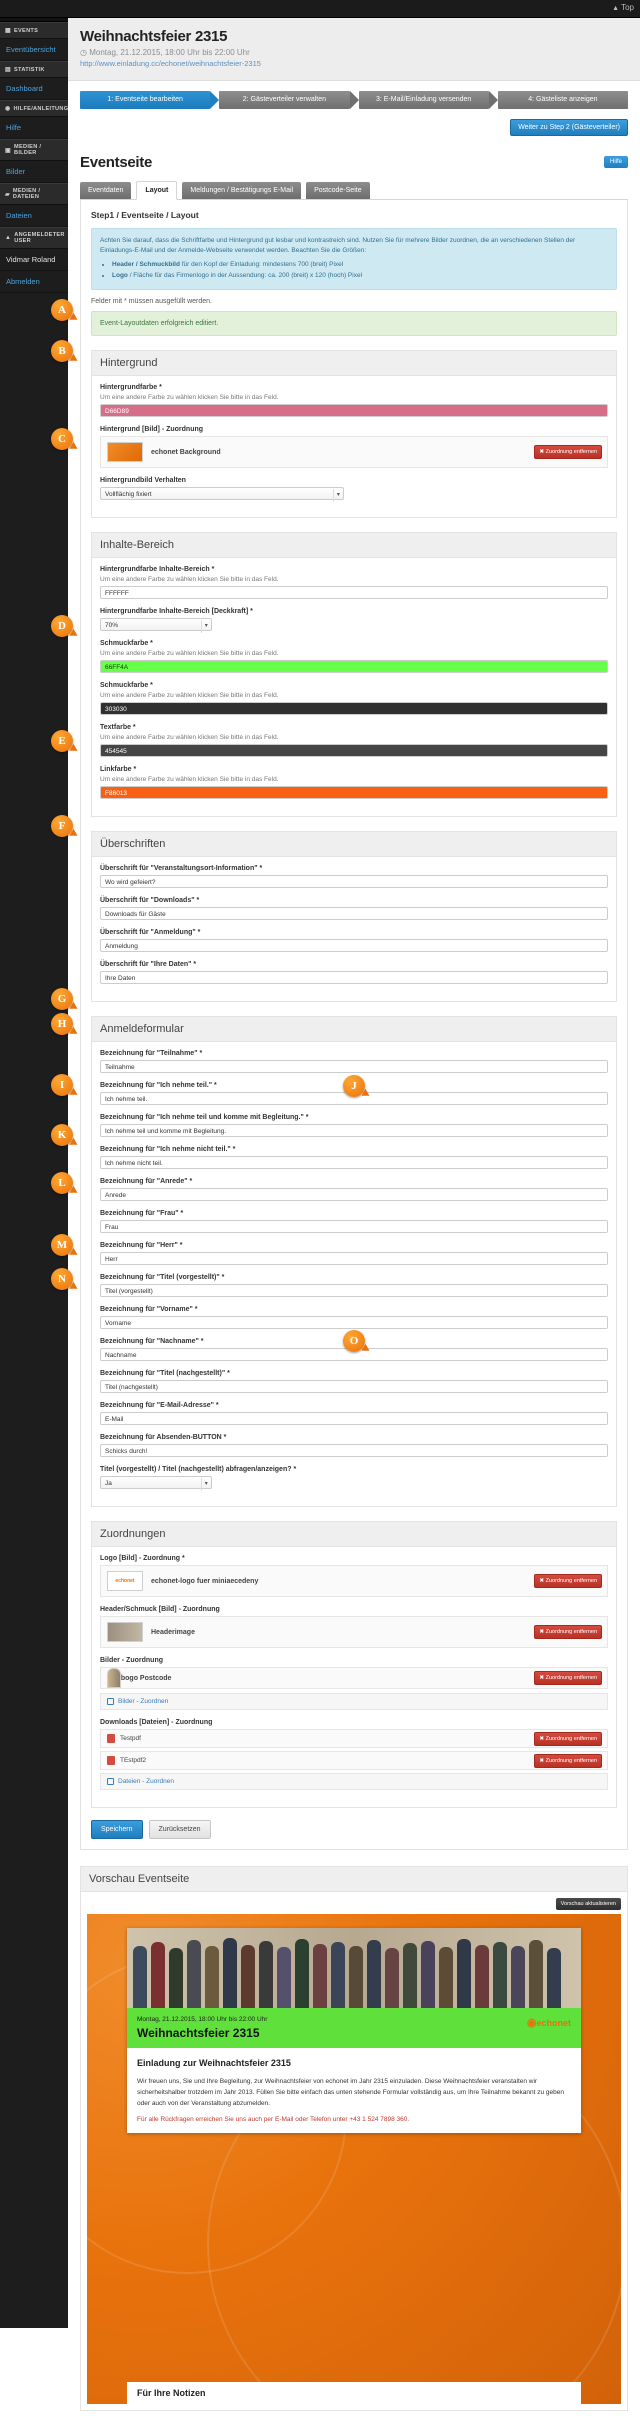  I want to click on ueberschrift-field-3: Überschrift für "Ihre Daten" * Ihre Daten, so click(354, 973).